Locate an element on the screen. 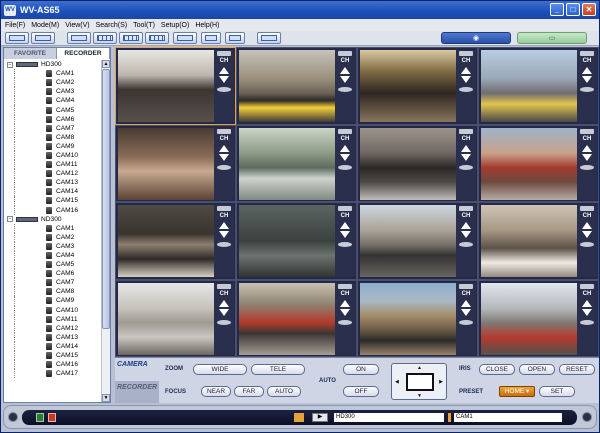 The width and height of the screenshot is (600, 433). tab-recorder: RECORDER is located at coordinates (83, 53).